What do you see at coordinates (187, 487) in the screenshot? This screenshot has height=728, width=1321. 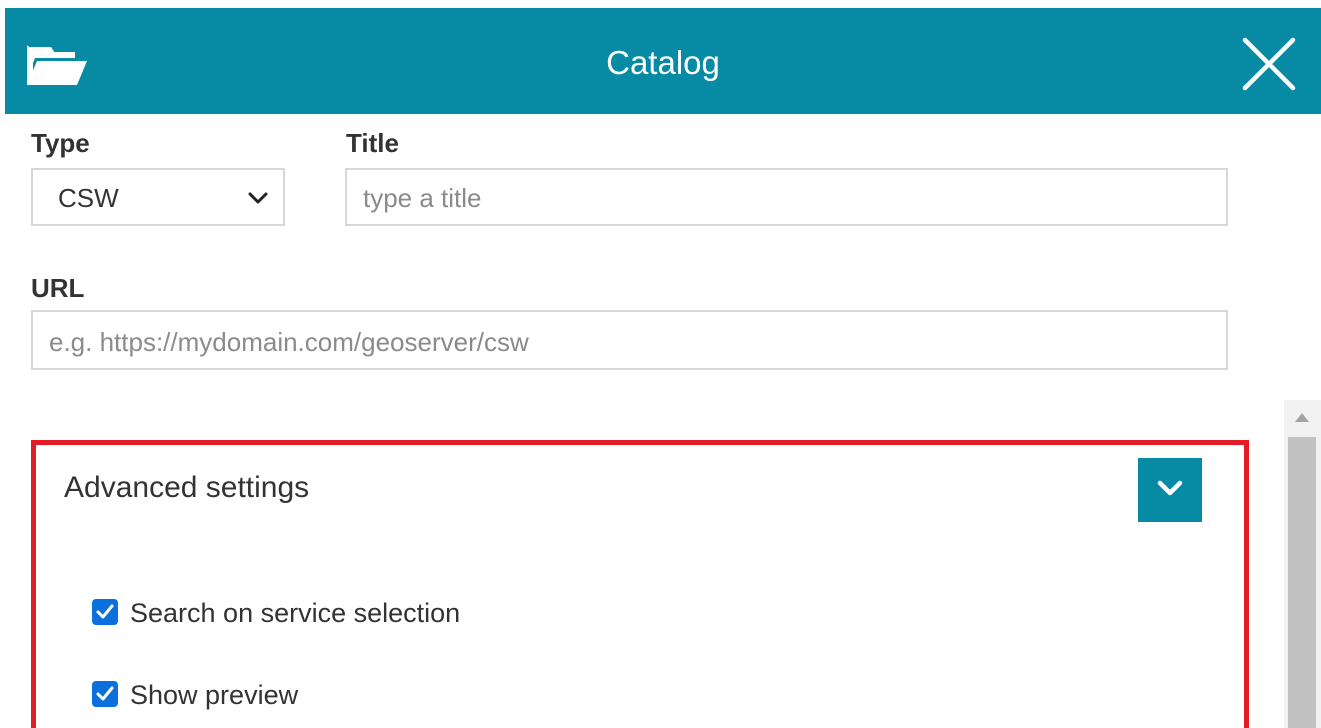 I see `advanced-settings-title: Advanced settings` at bounding box center [187, 487].